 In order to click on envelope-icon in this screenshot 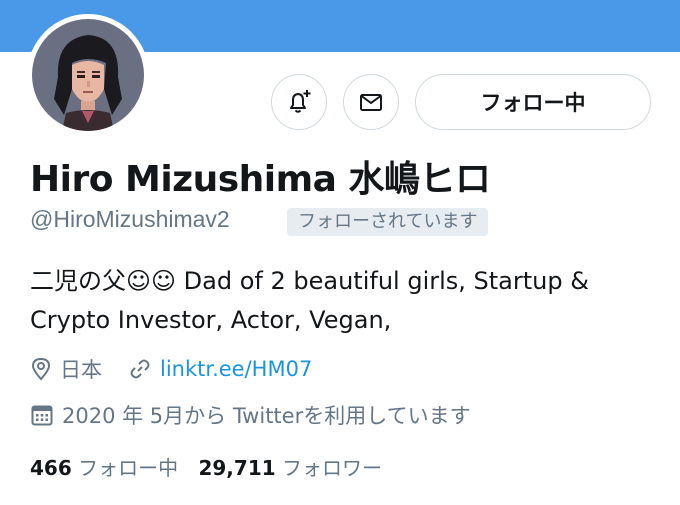, I will do `click(371, 102)`.